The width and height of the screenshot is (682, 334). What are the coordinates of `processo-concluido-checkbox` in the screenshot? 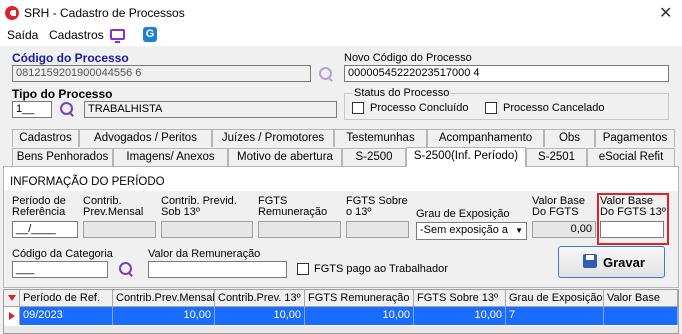 It's located at (358, 108).